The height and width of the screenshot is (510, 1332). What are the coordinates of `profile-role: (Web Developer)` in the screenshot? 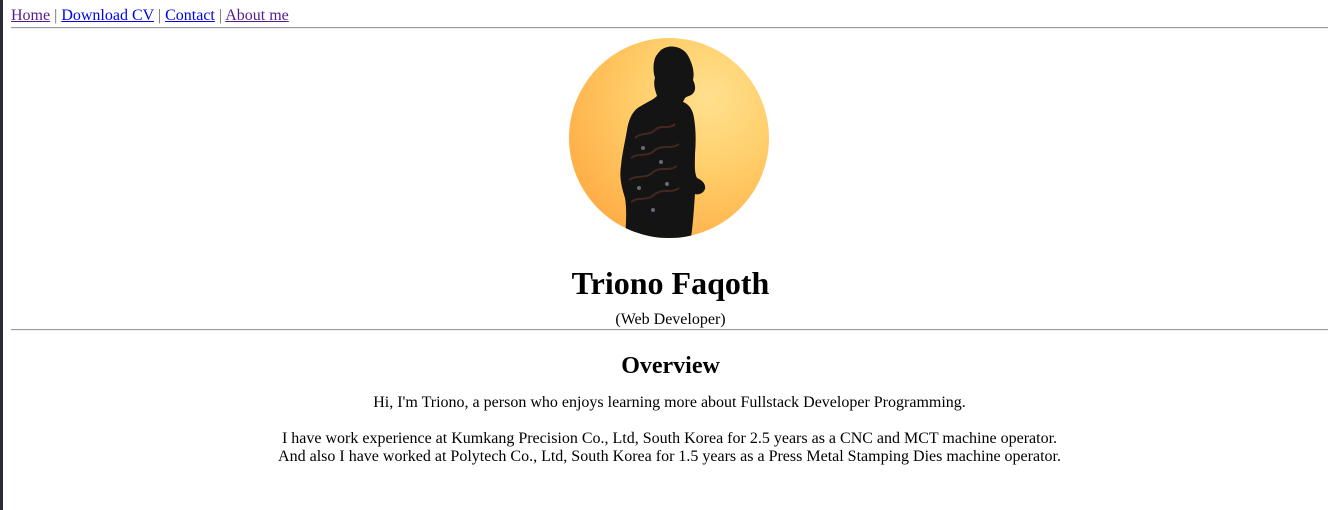 It's located at (670, 319).